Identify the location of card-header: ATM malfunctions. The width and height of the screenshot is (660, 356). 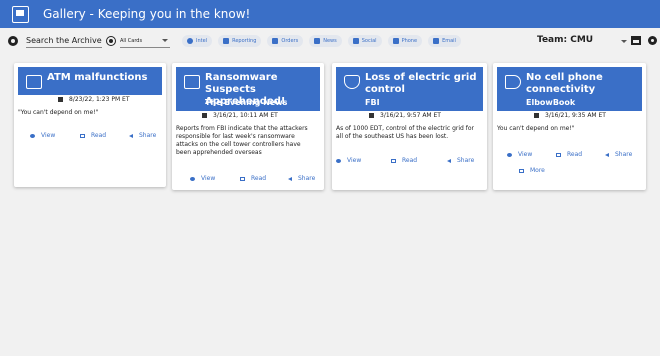
(90, 81).